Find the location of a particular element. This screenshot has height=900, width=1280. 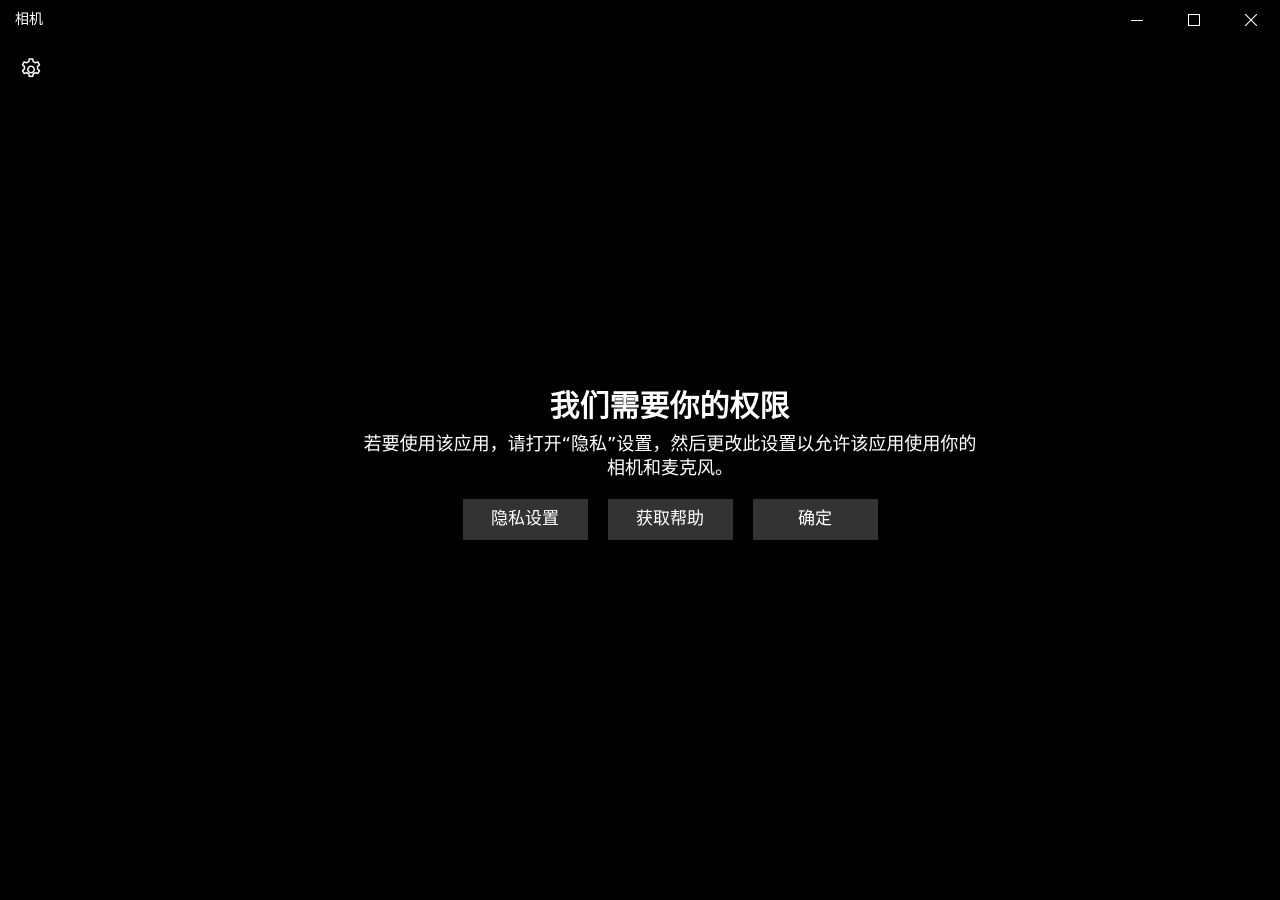

get-help-button: 获取帮助 is located at coordinates (670, 519).